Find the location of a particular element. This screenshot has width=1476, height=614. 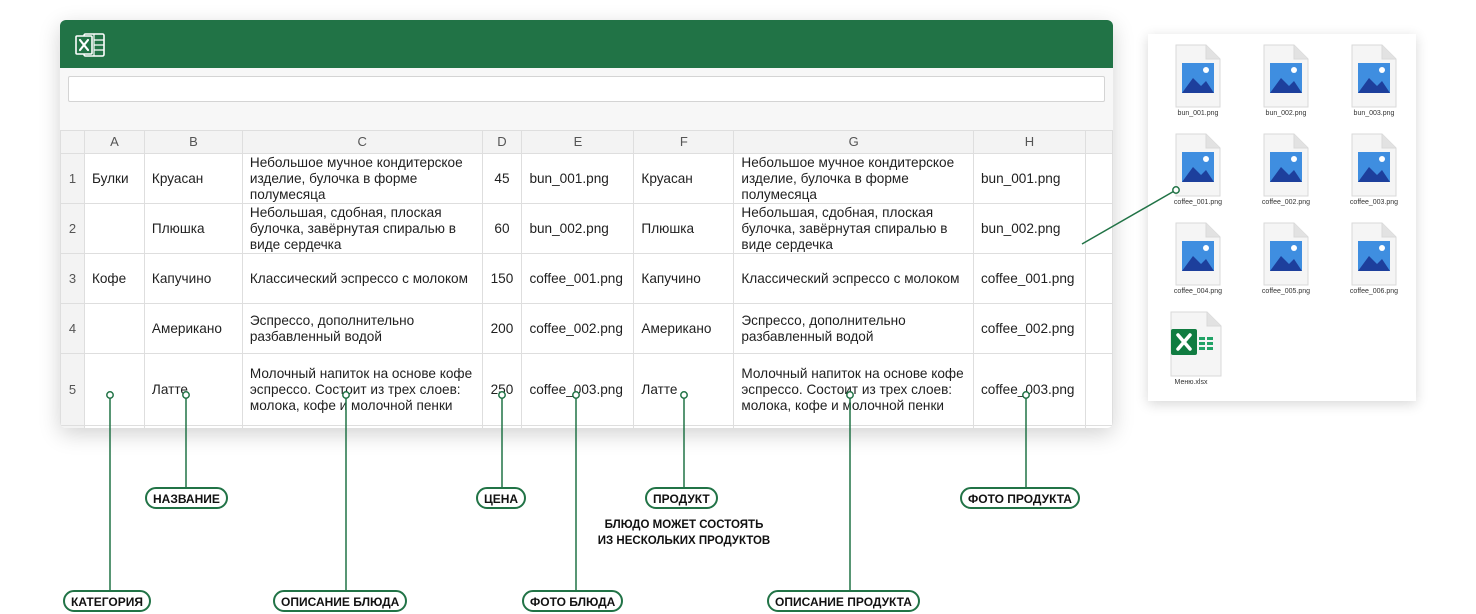

product-photo-anchor is located at coordinates (1026, 395).